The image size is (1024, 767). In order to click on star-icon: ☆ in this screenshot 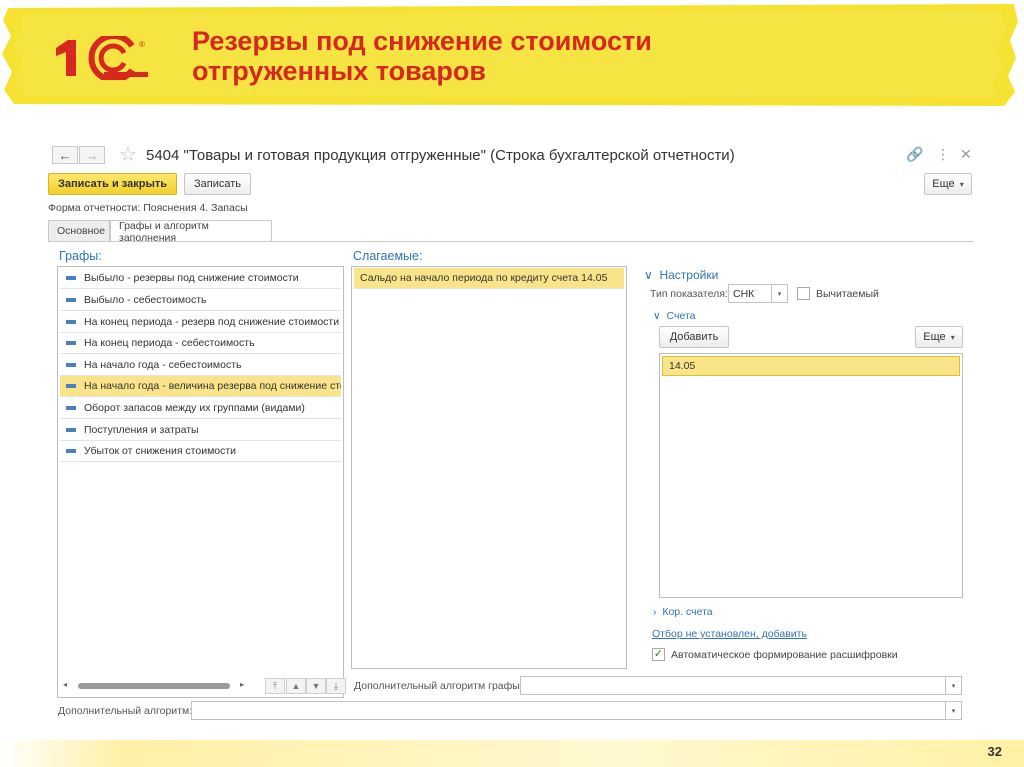, I will do `click(128, 154)`.